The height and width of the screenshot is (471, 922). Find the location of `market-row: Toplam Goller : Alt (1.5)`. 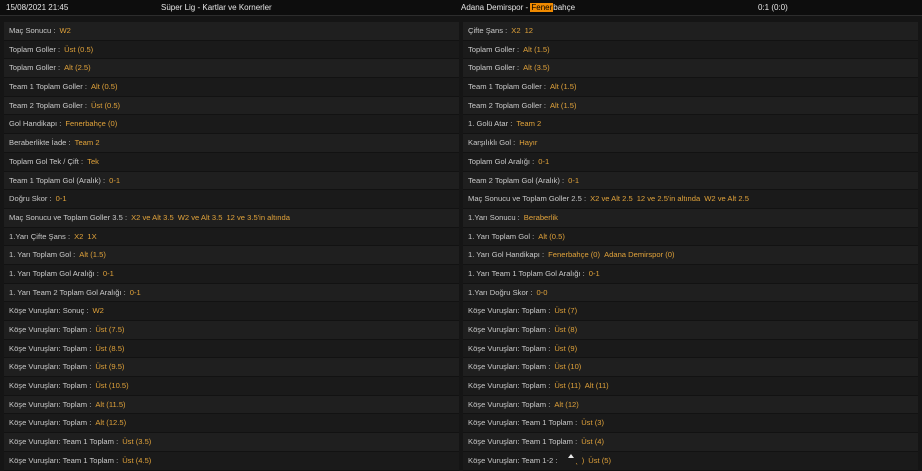

market-row: Toplam Goller : Alt (1.5) is located at coordinates (690, 50).